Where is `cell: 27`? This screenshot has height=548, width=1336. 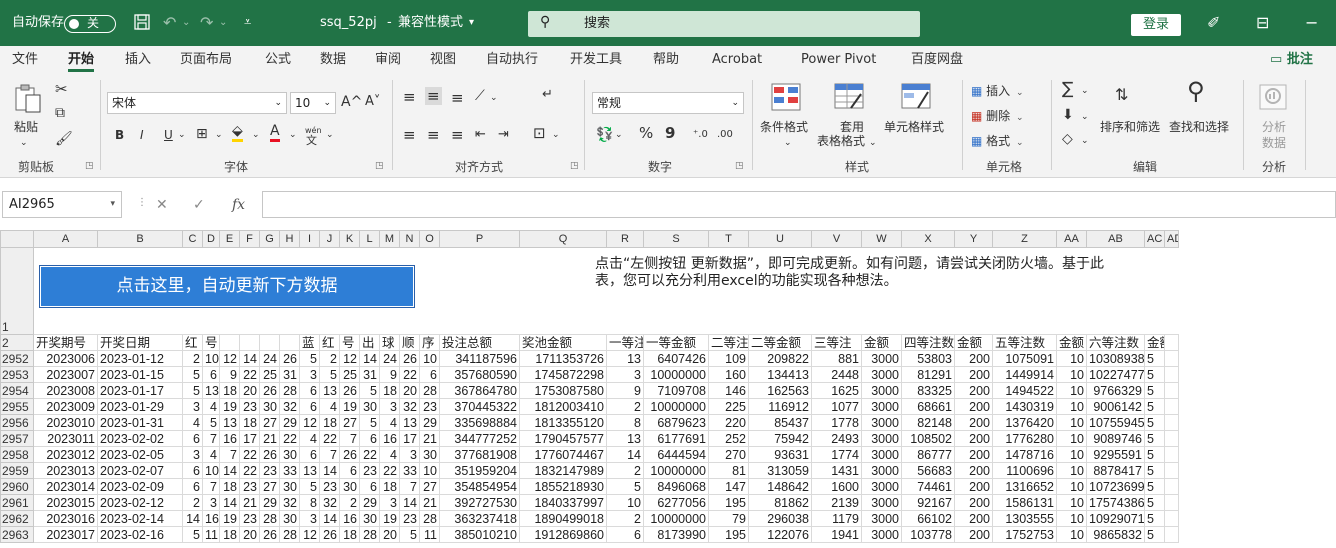 cell: 27 is located at coordinates (429, 486).